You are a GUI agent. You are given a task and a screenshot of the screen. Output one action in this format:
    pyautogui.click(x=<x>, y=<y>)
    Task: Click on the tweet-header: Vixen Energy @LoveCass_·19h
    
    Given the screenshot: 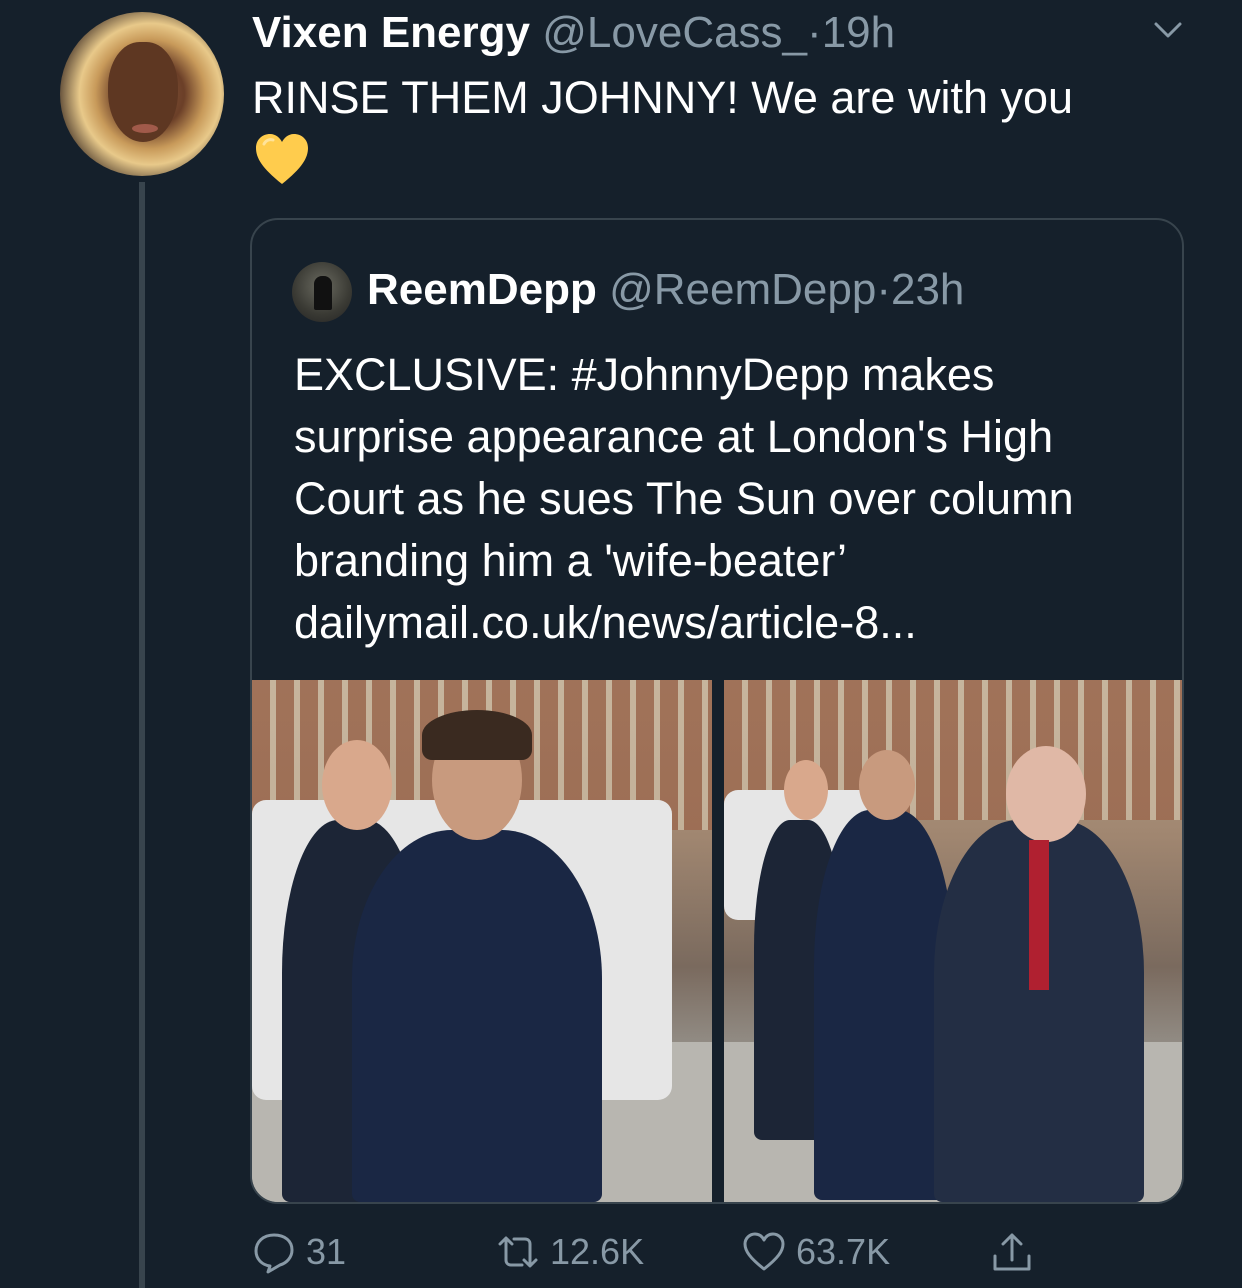 What is the action you would take?
    pyautogui.click(x=573, y=33)
    